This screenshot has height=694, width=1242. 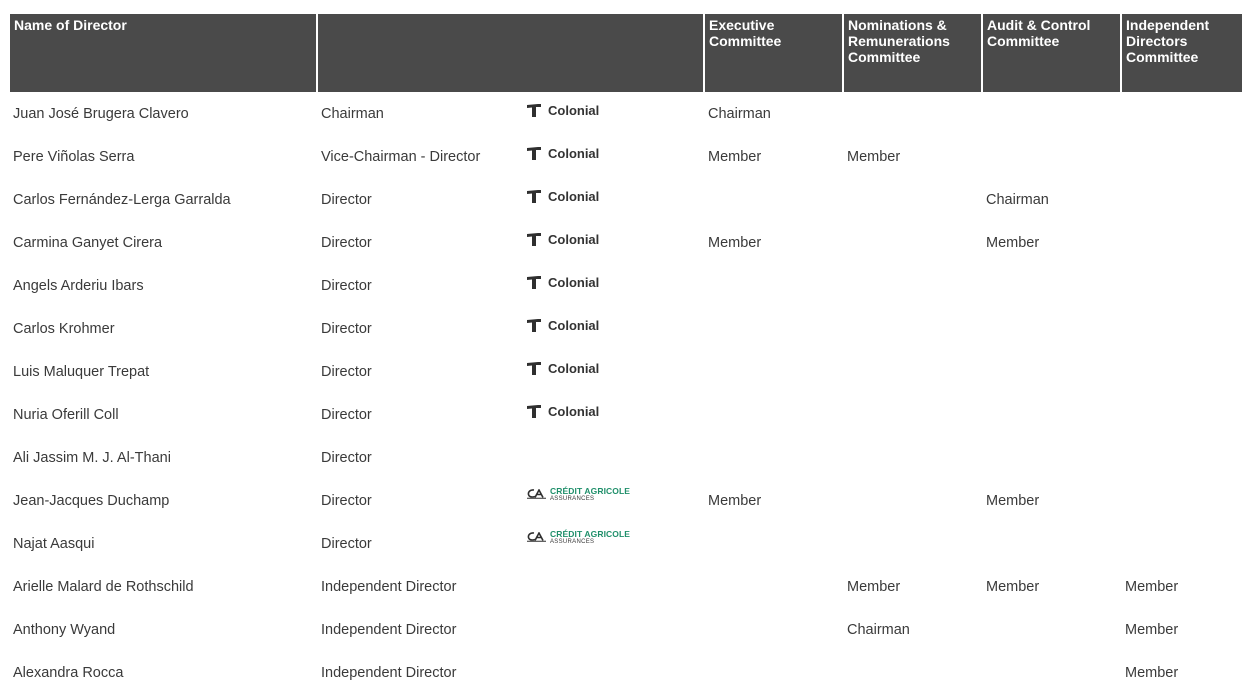 I want to click on director-role: Chairman, so click(x=352, y=113).